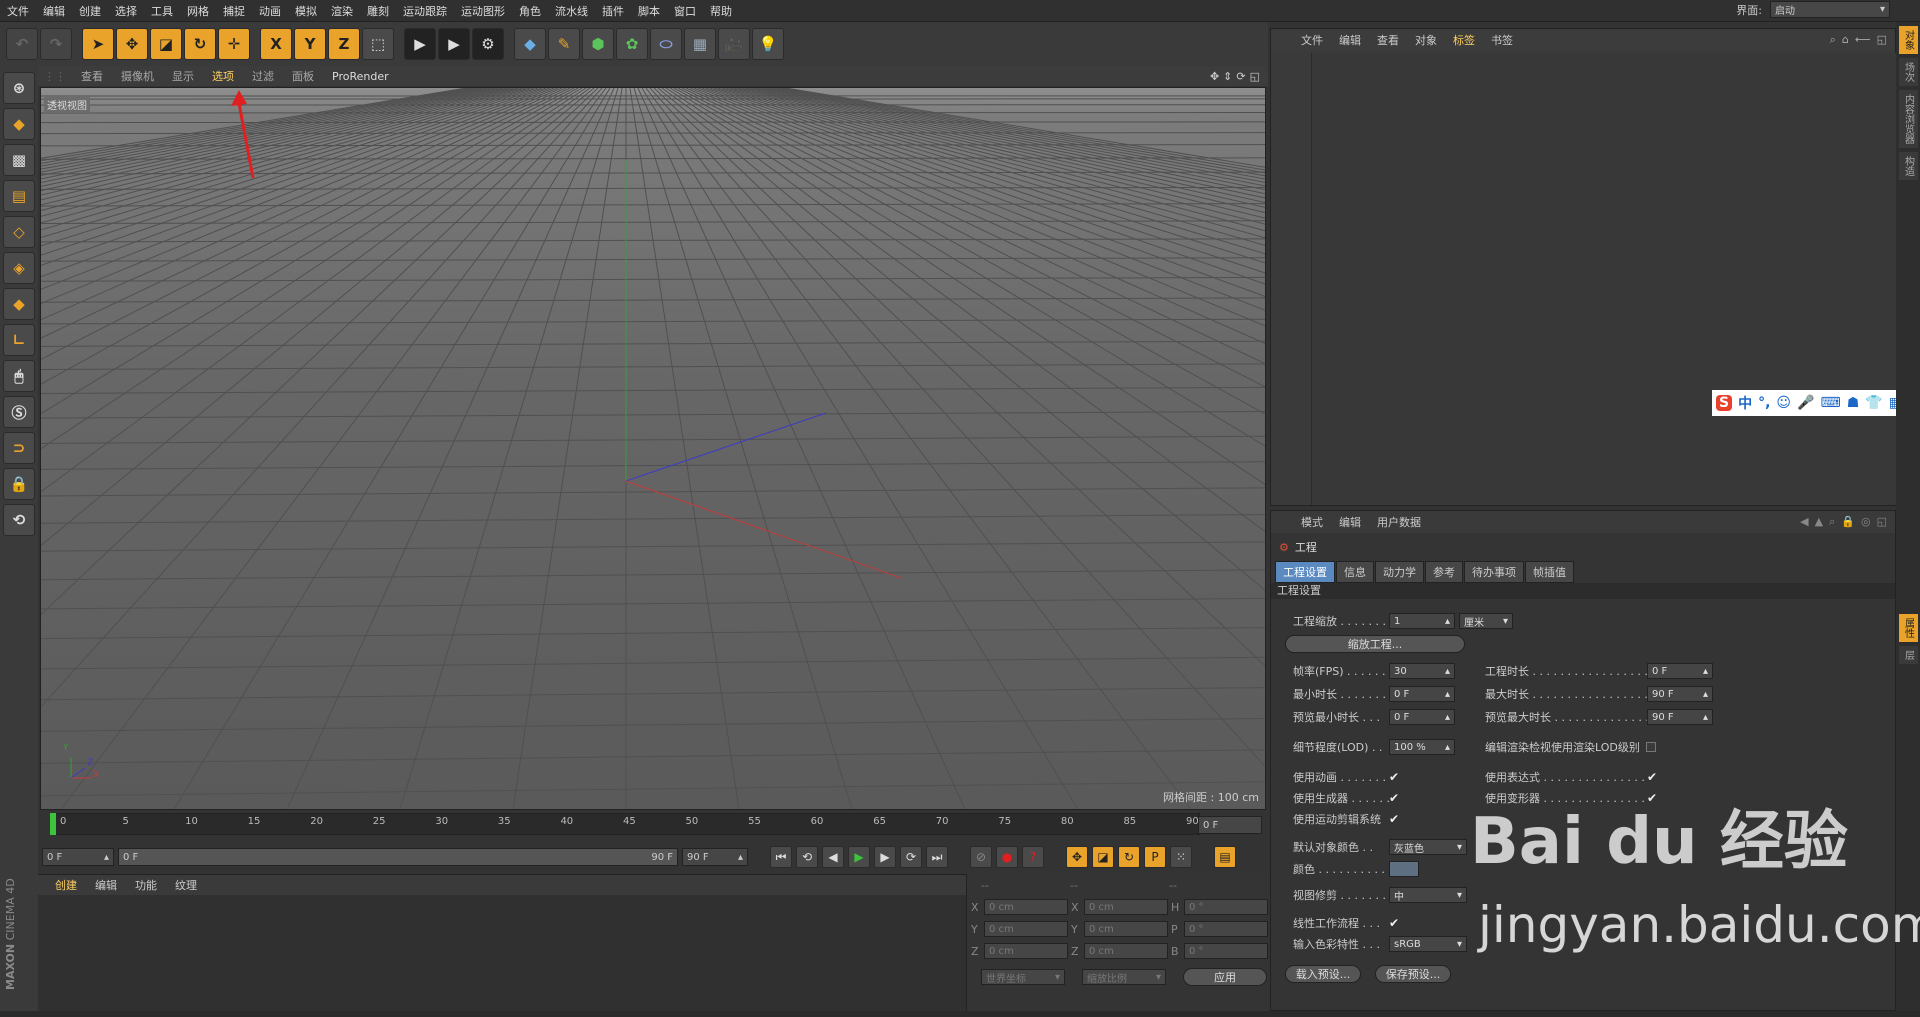 The height and width of the screenshot is (1017, 1920). What do you see at coordinates (530, 44) in the screenshot?
I see `cube-object-icon: ◆` at bounding box center [530, 44].